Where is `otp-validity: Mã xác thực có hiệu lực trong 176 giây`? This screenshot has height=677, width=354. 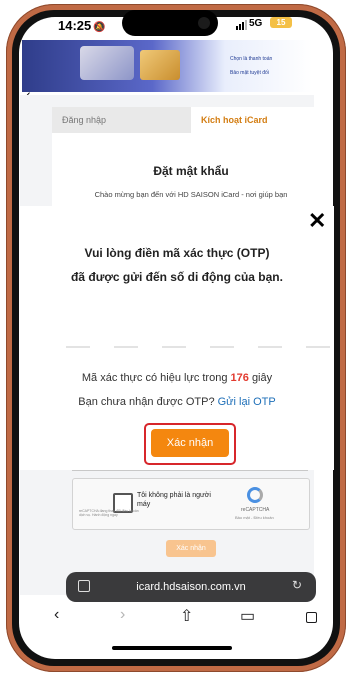 otp-validity: Mã xác thực có hiệu lực trong 176 giây is located at coordinates (177, 378).